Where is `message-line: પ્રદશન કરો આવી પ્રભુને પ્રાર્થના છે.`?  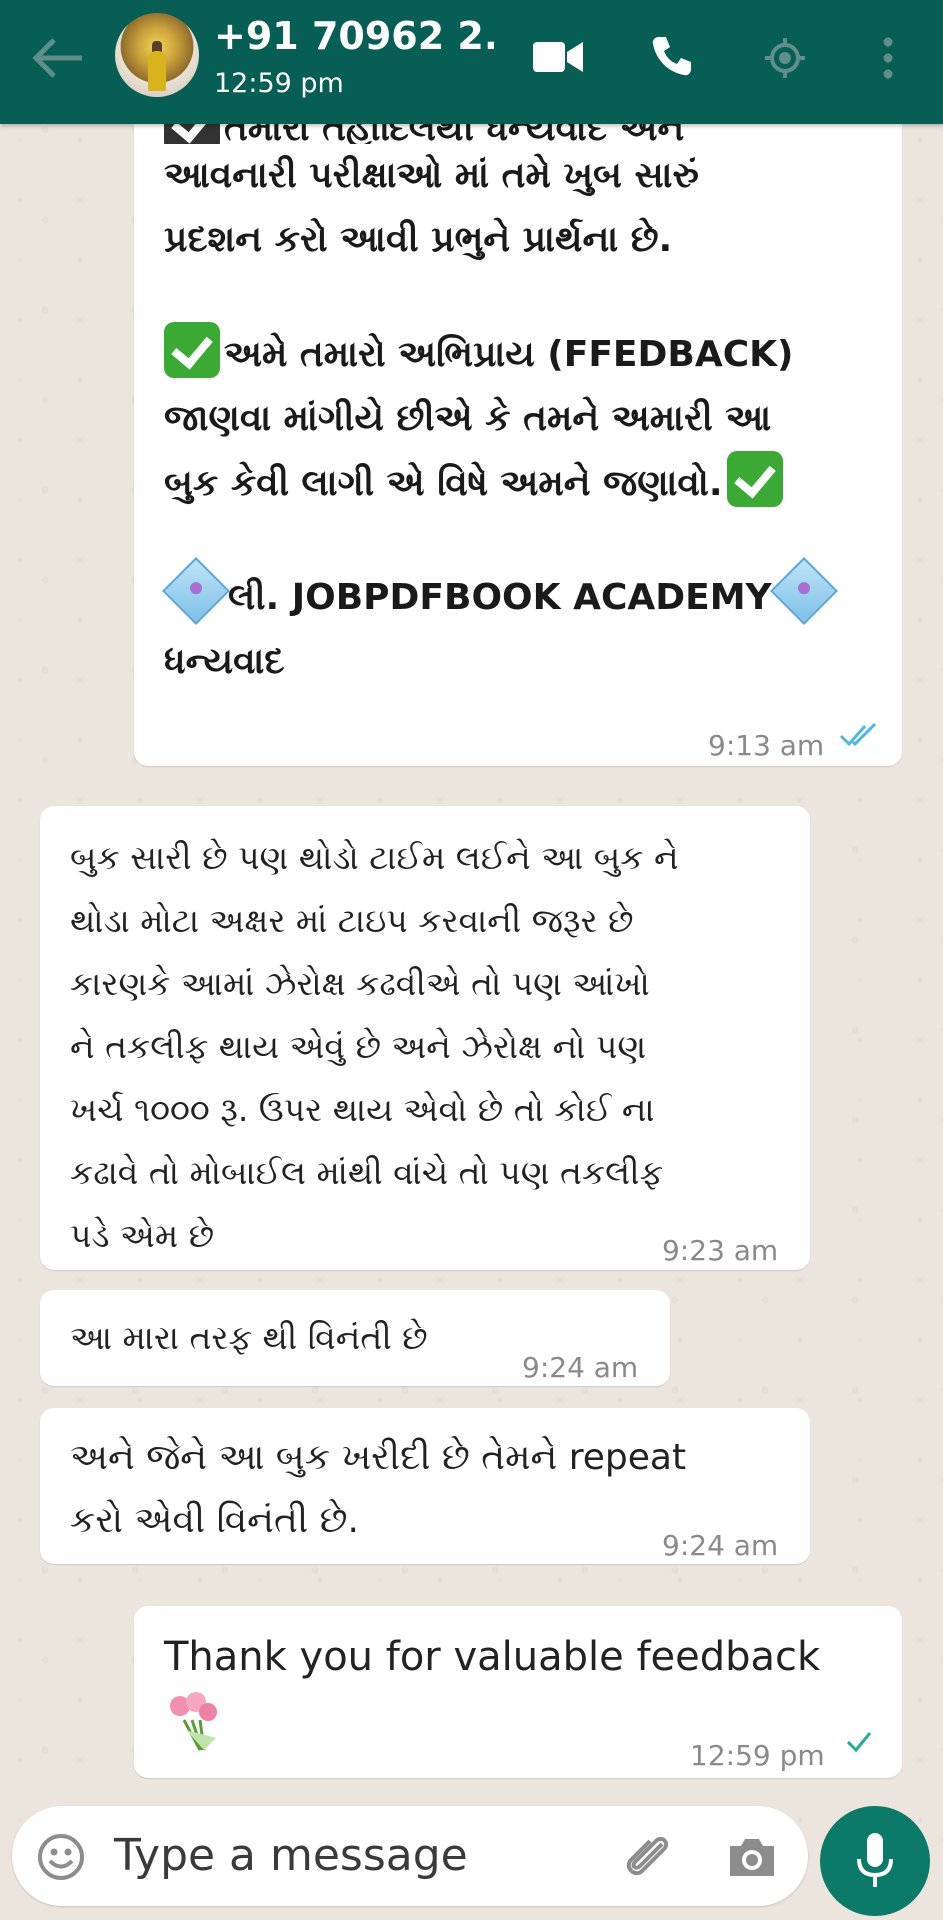
message-line: પ્રદશન કરો આવી પ્રભુને પ્રાર્થના છે. is located at coordinates (418, 239).